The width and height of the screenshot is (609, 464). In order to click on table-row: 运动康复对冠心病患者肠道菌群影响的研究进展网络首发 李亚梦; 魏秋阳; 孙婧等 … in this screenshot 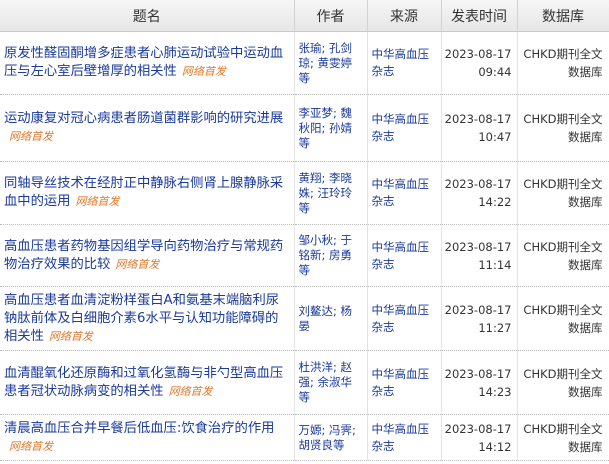, I will do `click(304, 128)`.